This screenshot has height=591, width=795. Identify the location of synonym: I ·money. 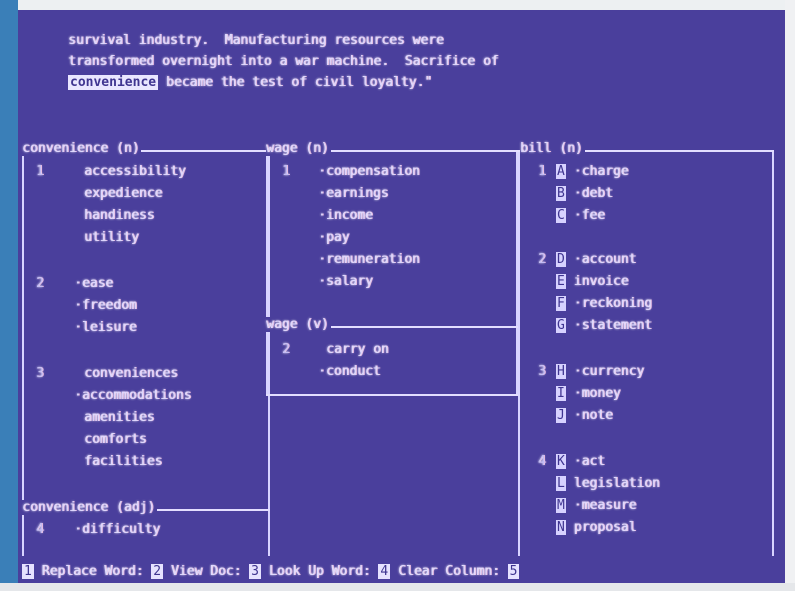
(588, 393).